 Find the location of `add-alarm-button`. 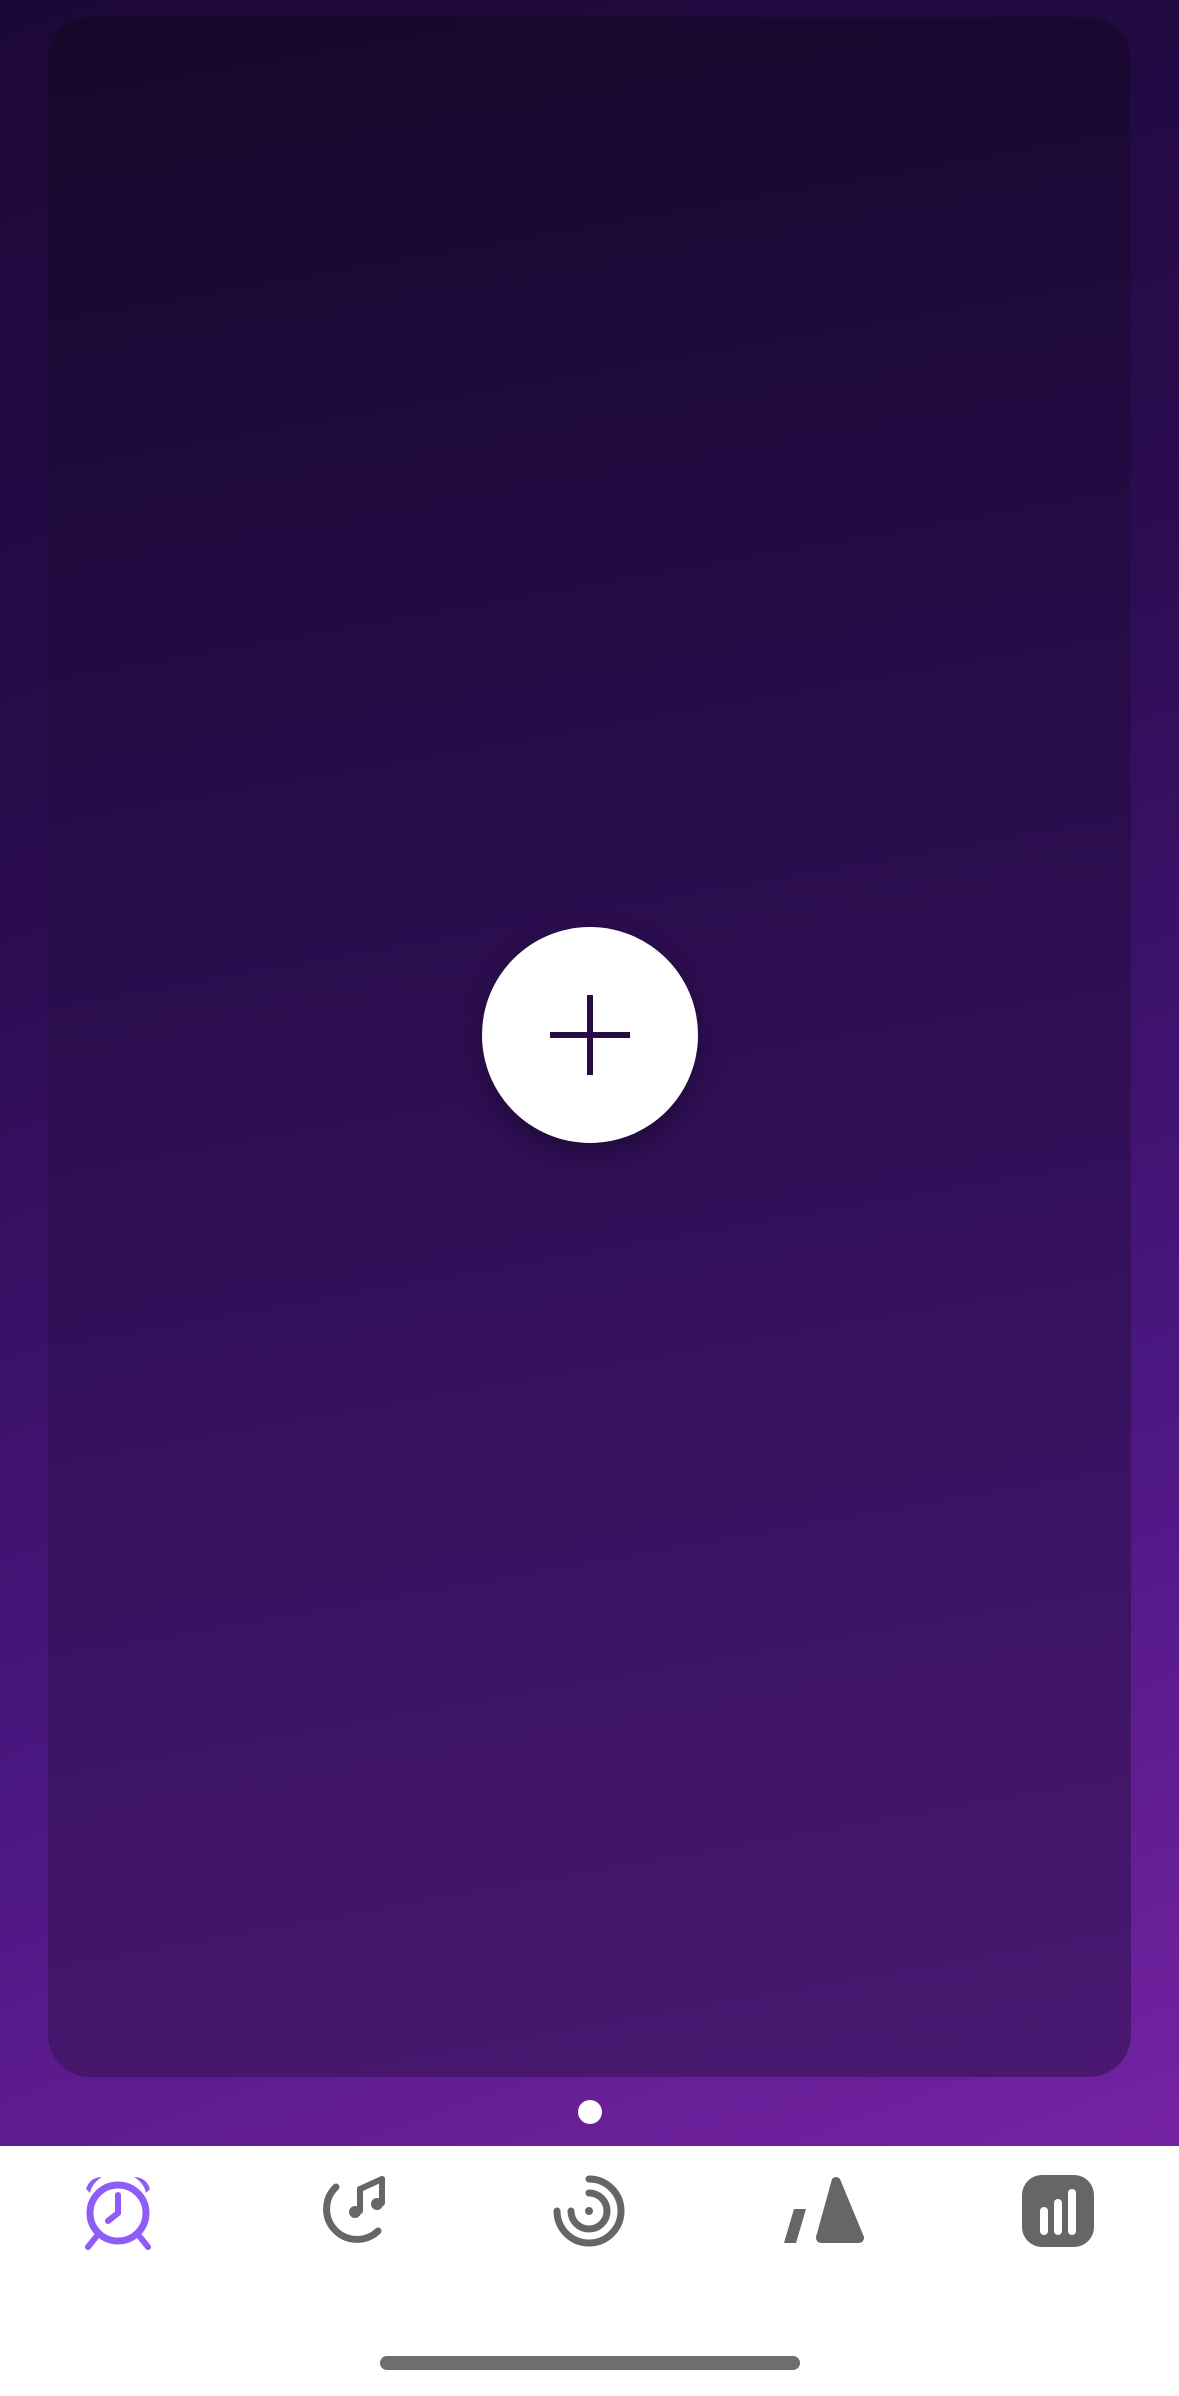

add-alarm-button is located at coordinates (590, 1035).